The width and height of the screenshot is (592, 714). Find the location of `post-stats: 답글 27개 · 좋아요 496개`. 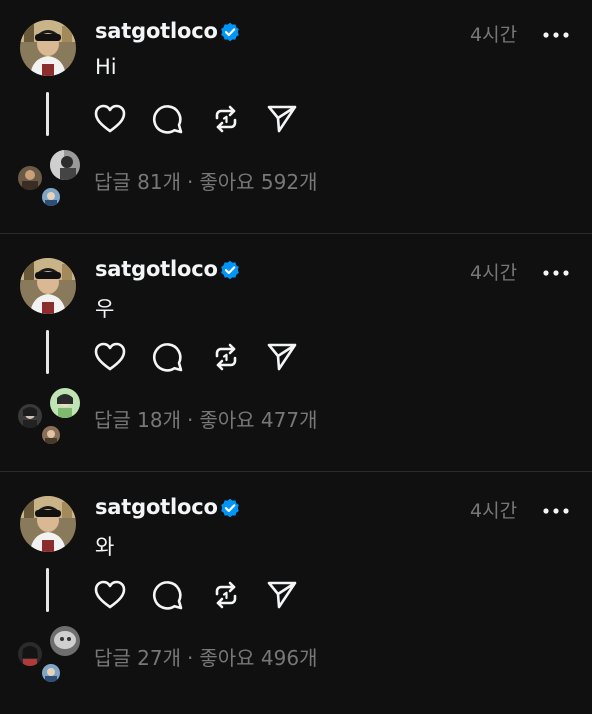

post-stats: 답글 27개 · 좋아요 496개 is located at coordinates (206, 656).